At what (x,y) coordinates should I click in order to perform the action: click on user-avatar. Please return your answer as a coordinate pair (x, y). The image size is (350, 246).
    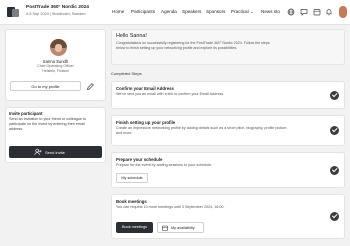
    Looking at the image, I should click on (343, 12).